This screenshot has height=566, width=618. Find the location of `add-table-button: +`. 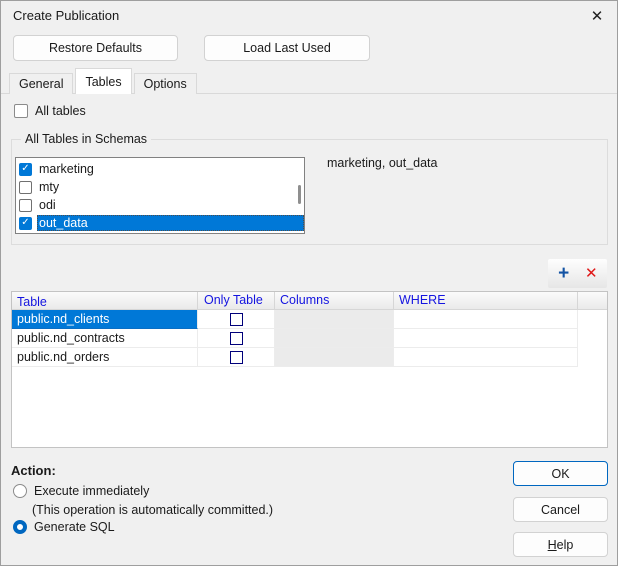

add-table-button: + is located at coordinates (564, 274).